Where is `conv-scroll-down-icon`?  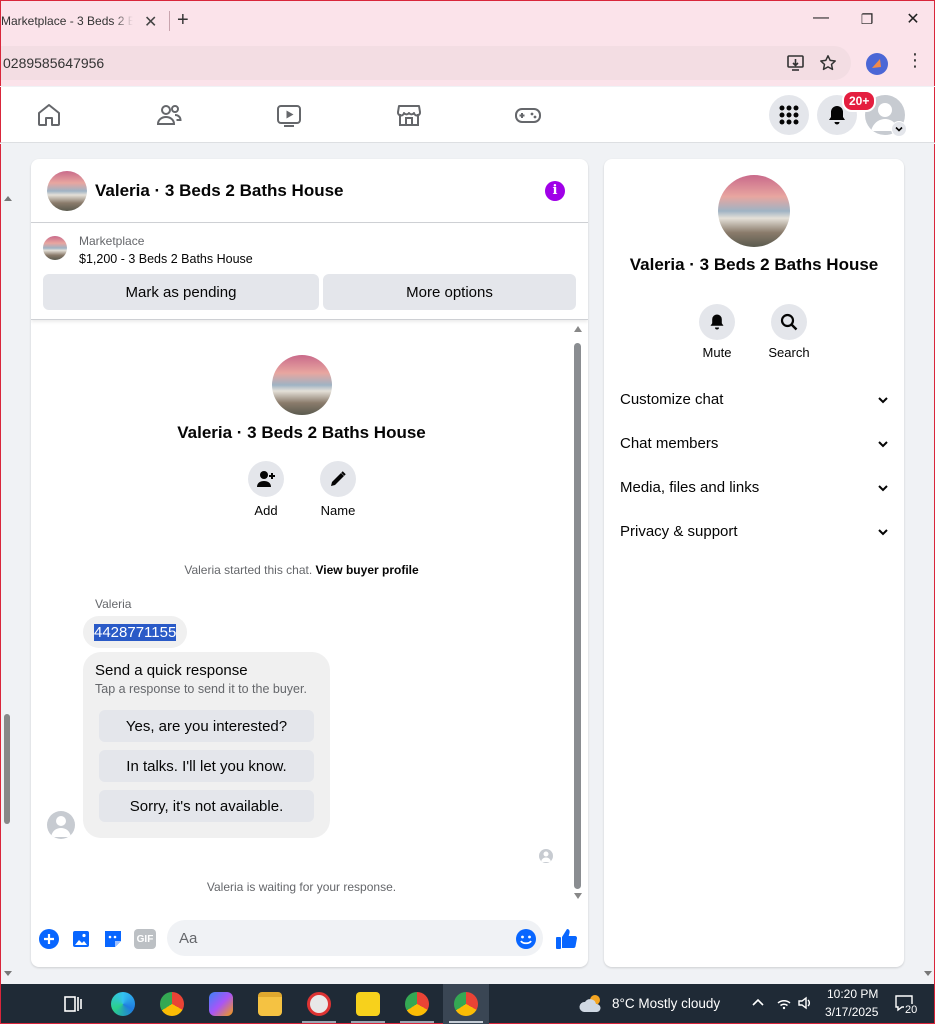 conv-scroll-down-icon is located at coordinates (578, 896).